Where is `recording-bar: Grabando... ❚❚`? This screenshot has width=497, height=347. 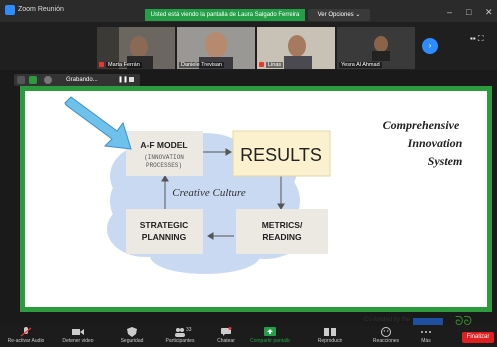
recording-bar: Grabando... ❚❚ is located at coordinates (77, 80).